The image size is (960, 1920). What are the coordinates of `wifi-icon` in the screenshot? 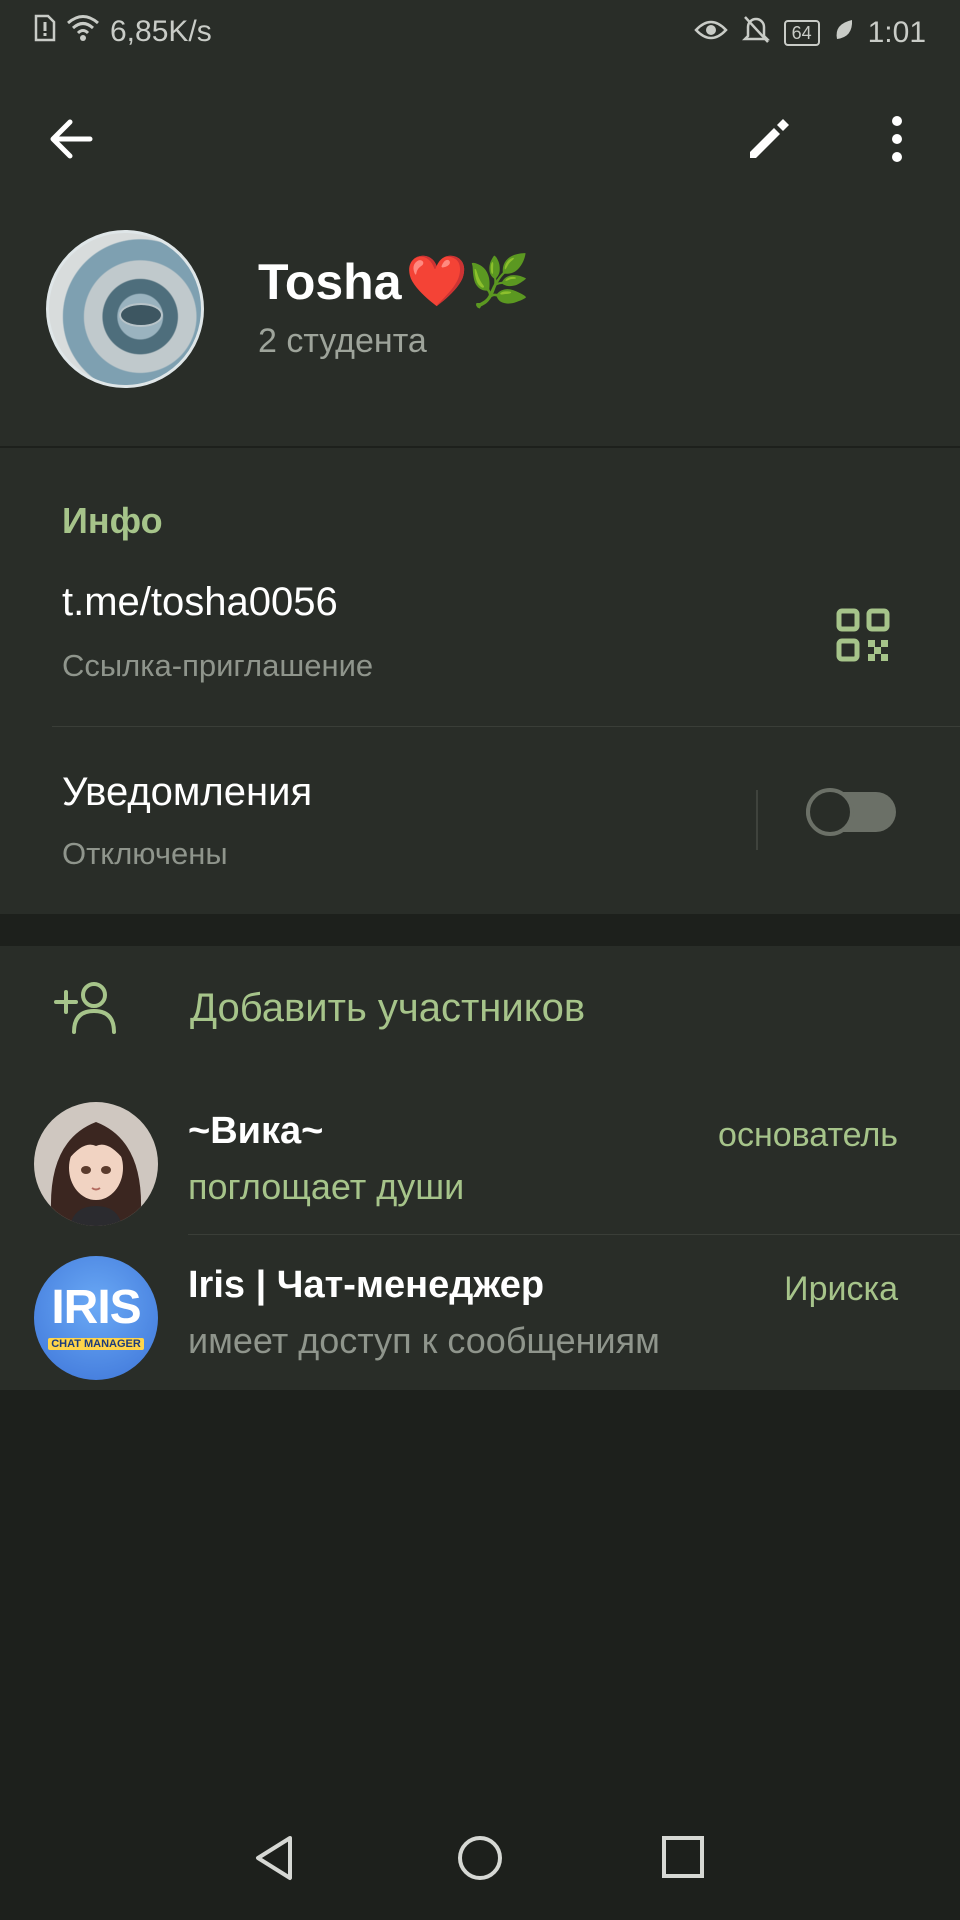 It's located at (83, 32).